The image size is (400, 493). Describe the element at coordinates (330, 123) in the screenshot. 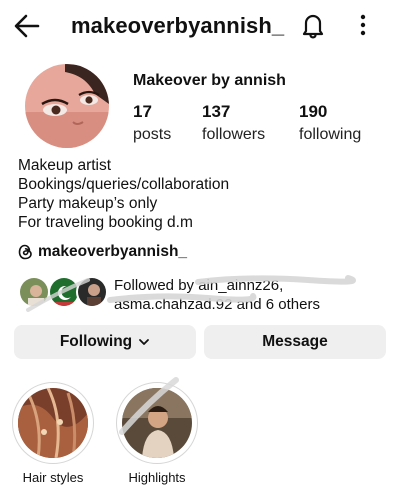

I see `following-stat: 190 following` at that location.